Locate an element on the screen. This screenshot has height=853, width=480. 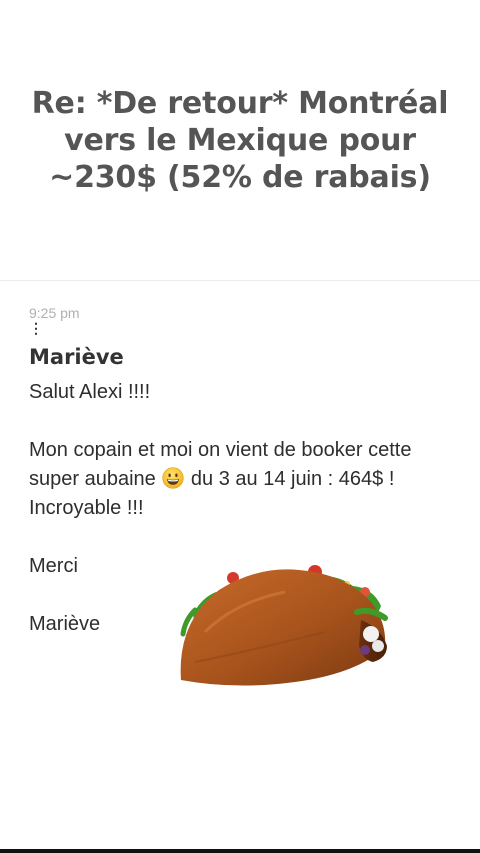
taco-sticker is located at coordinates (286, 626).